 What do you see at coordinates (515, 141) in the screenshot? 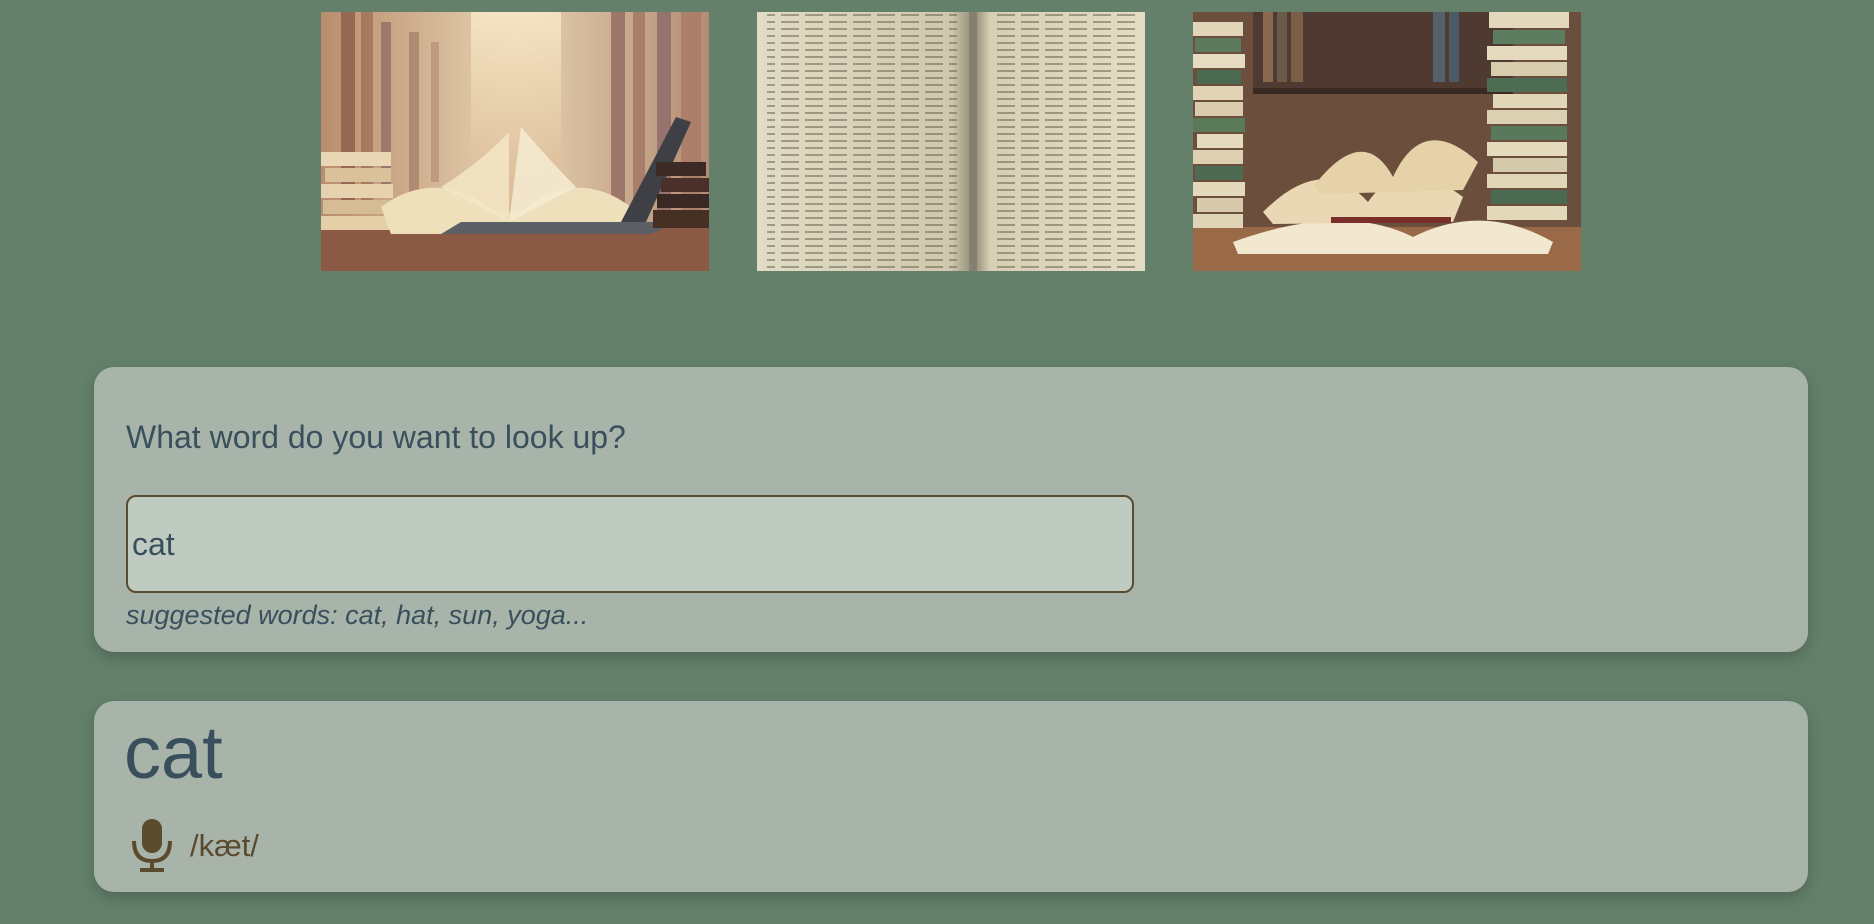
I see `library-books-laptop-photo` at bounding box center [515, 141].